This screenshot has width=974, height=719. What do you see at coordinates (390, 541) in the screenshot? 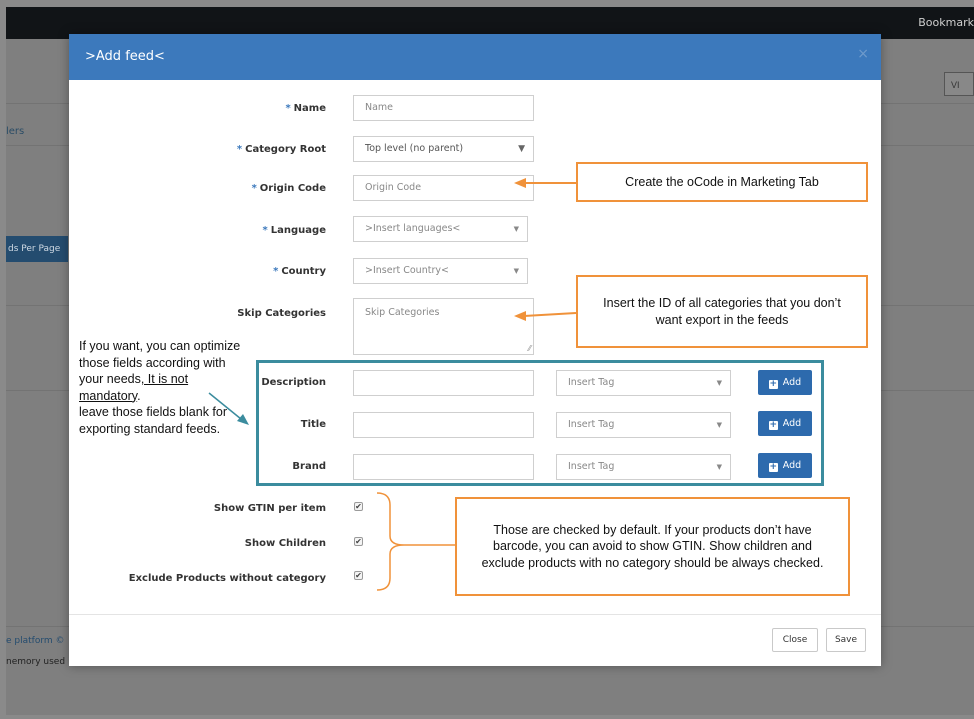
I see `curly-bracket` at bounding box center [390, 541].